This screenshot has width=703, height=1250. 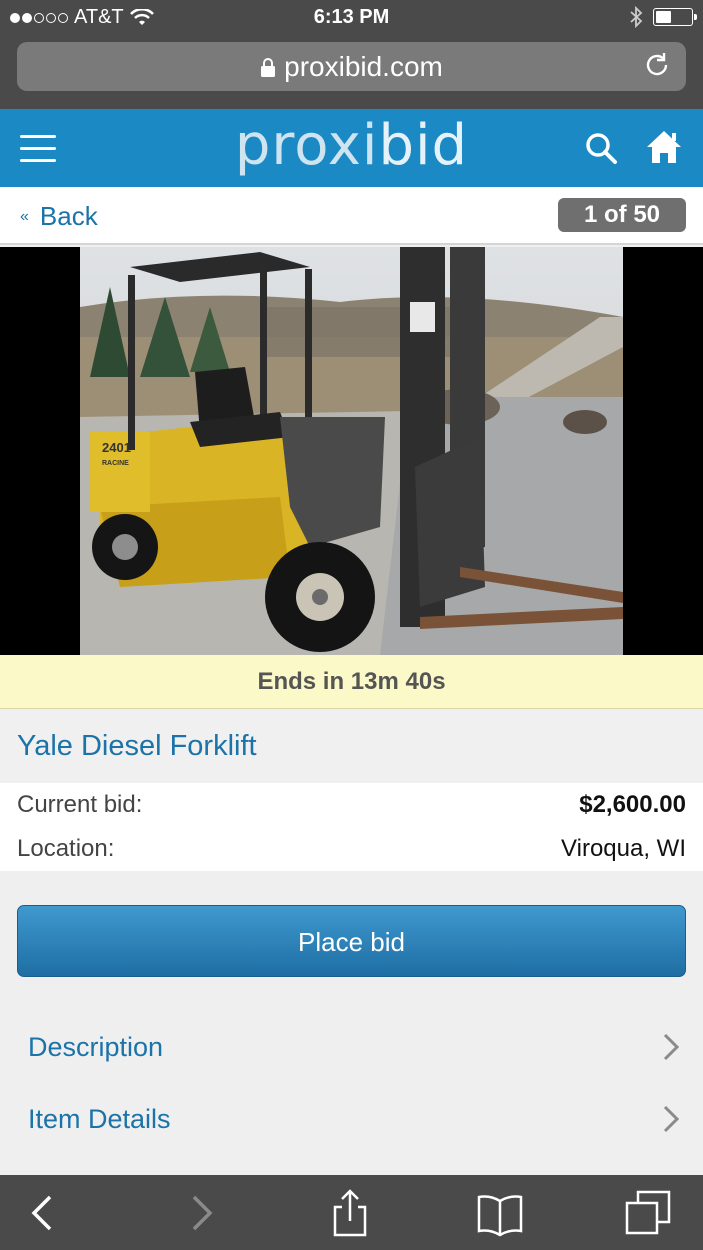 I want to click on browser-toolbar, so click(x=351, y=1212).